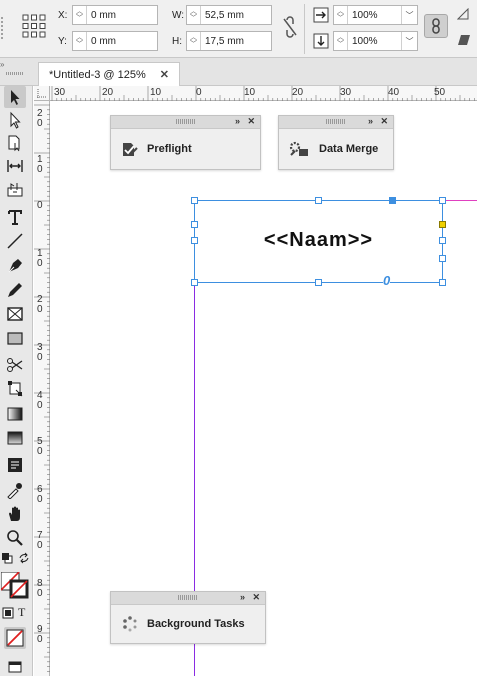 Image resolution: width=477 pixels, height=678 pixels. Describe the element at coordinates (15, 266) in the screenshot. I see `pen-tool-icon` at that location.